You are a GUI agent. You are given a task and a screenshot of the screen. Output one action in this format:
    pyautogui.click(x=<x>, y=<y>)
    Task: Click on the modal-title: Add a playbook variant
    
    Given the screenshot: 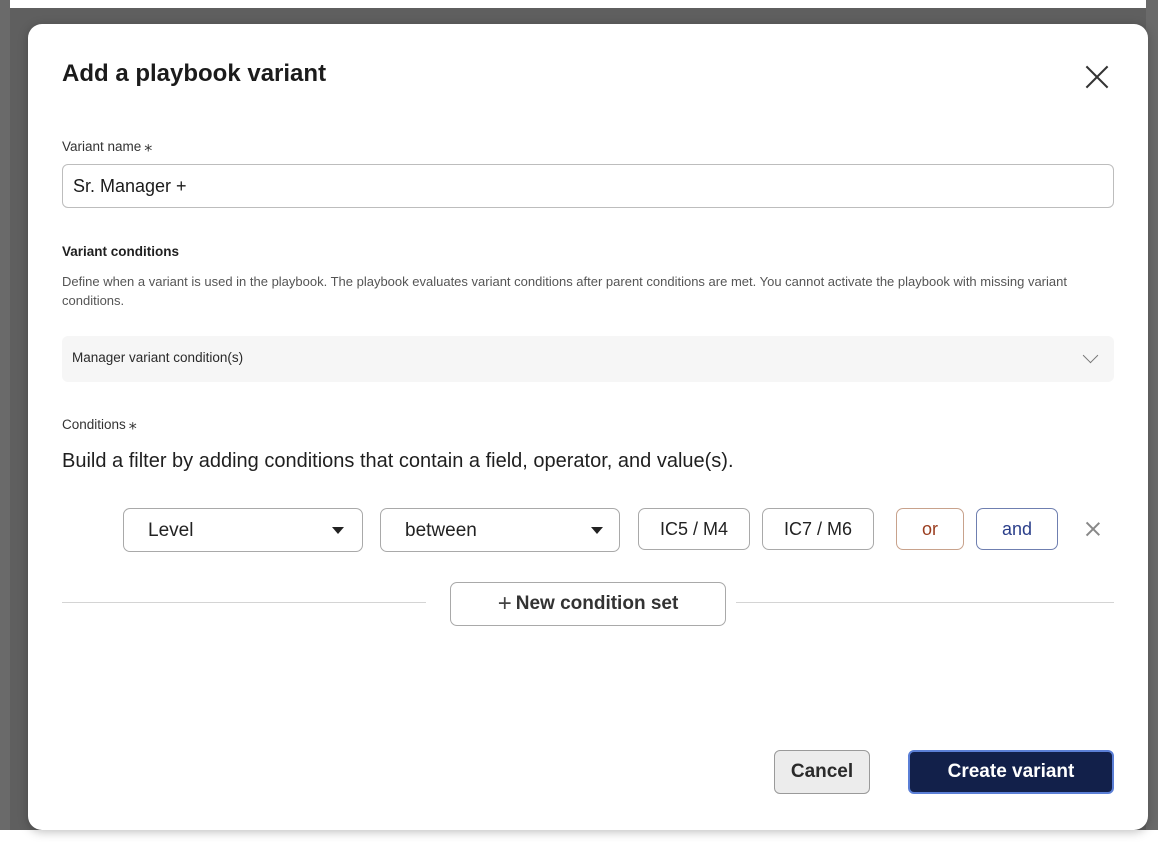 What is the action you would take?
    pyautogui.click(x=194, y=73)
    